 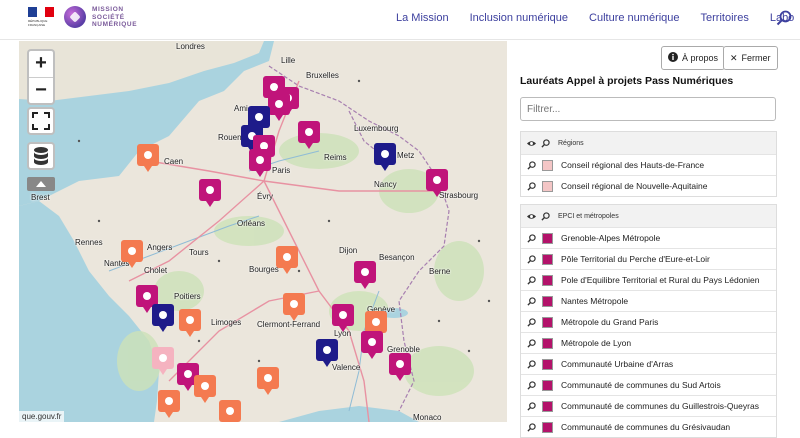 What do you see at coordinates (114, 17) in the screenshot?
I see `msn-logo-text: MISSION SOCIÉTÉ NUMÉRIQUE` at bounding box center [114, 17].